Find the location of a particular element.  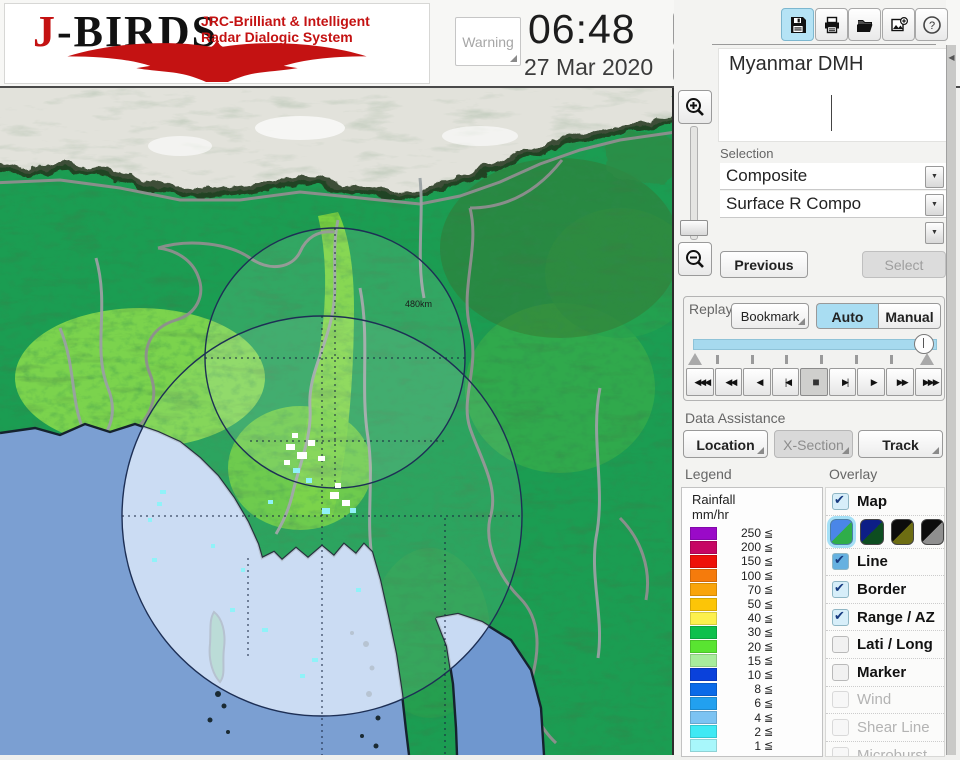

xsection-button: X-Section is located at coordinates (813, 444).